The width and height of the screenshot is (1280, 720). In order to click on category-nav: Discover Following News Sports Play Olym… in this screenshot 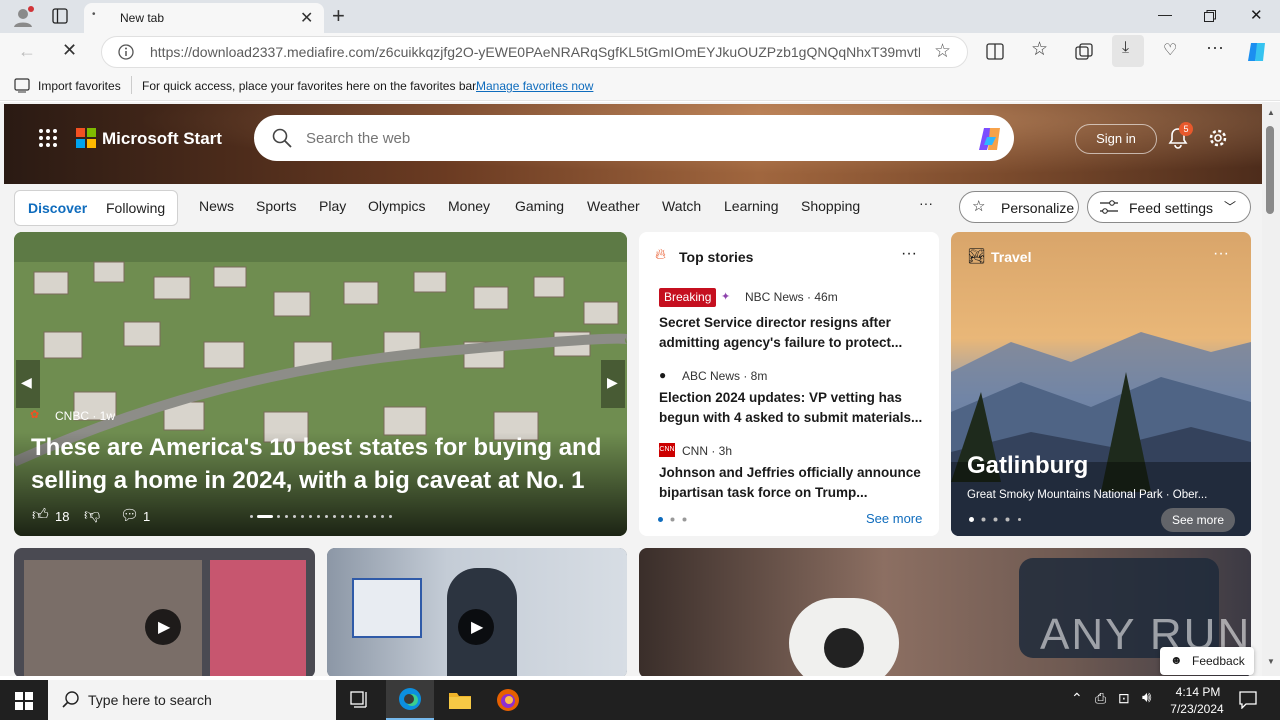, I will do `click(631, 208)`.